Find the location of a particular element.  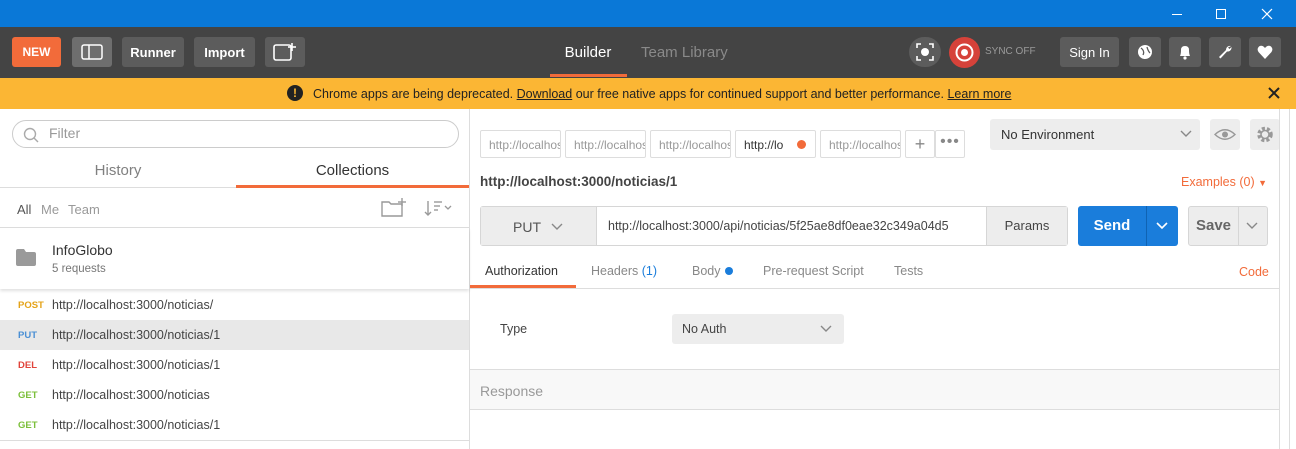

tab-options-icon: ••• is located at coordinates (950, 144).